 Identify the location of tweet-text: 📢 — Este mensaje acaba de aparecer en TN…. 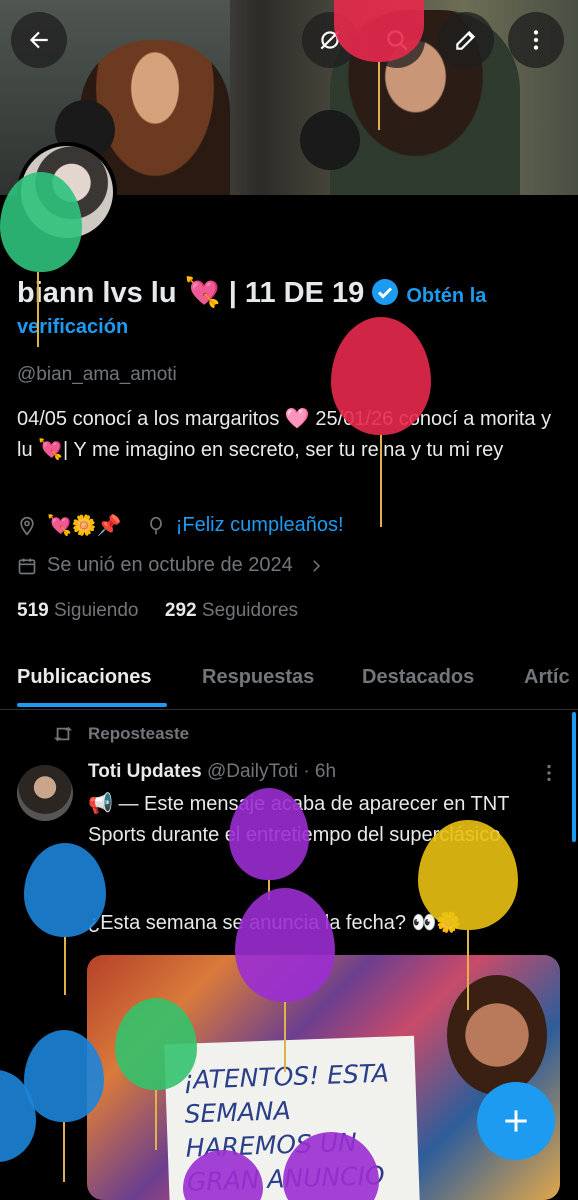
(299, 819).